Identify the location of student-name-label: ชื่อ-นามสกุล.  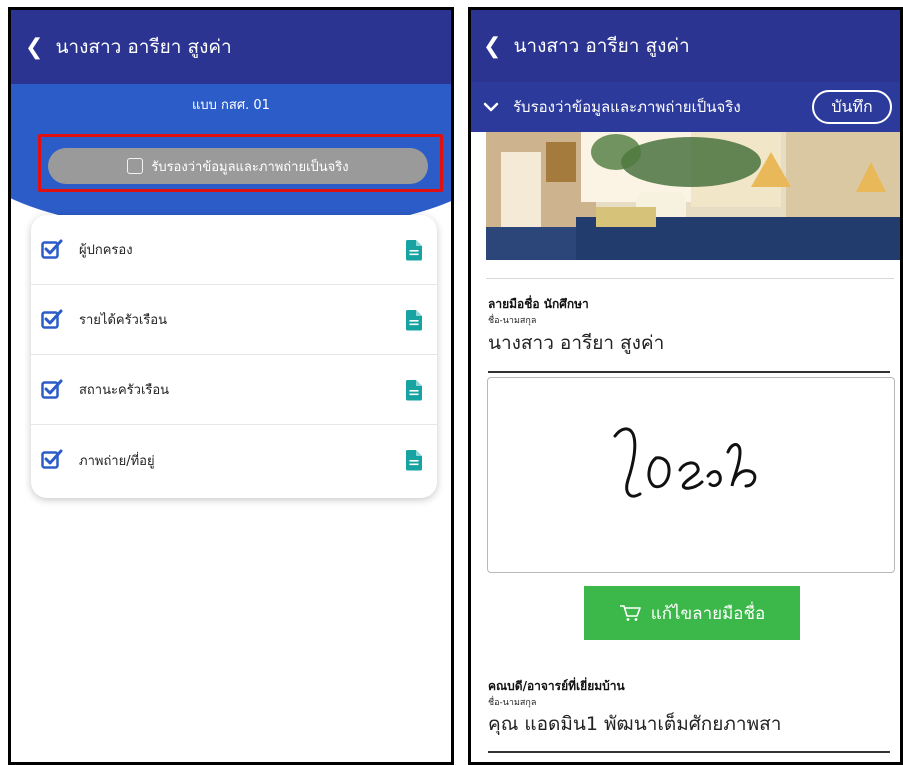
(512, 321).